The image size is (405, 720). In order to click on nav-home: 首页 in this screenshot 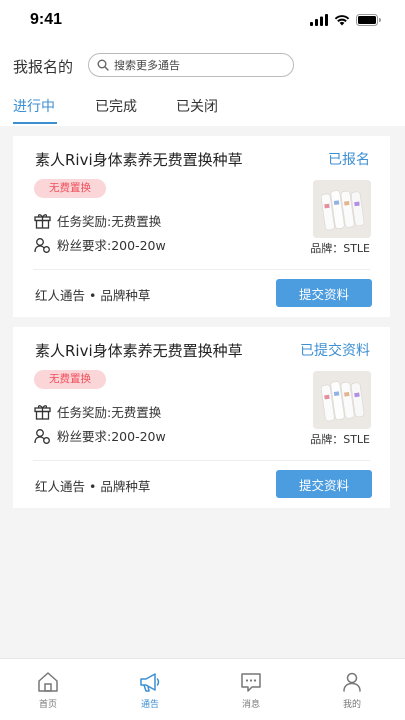, I will do `click(48, 690)`.